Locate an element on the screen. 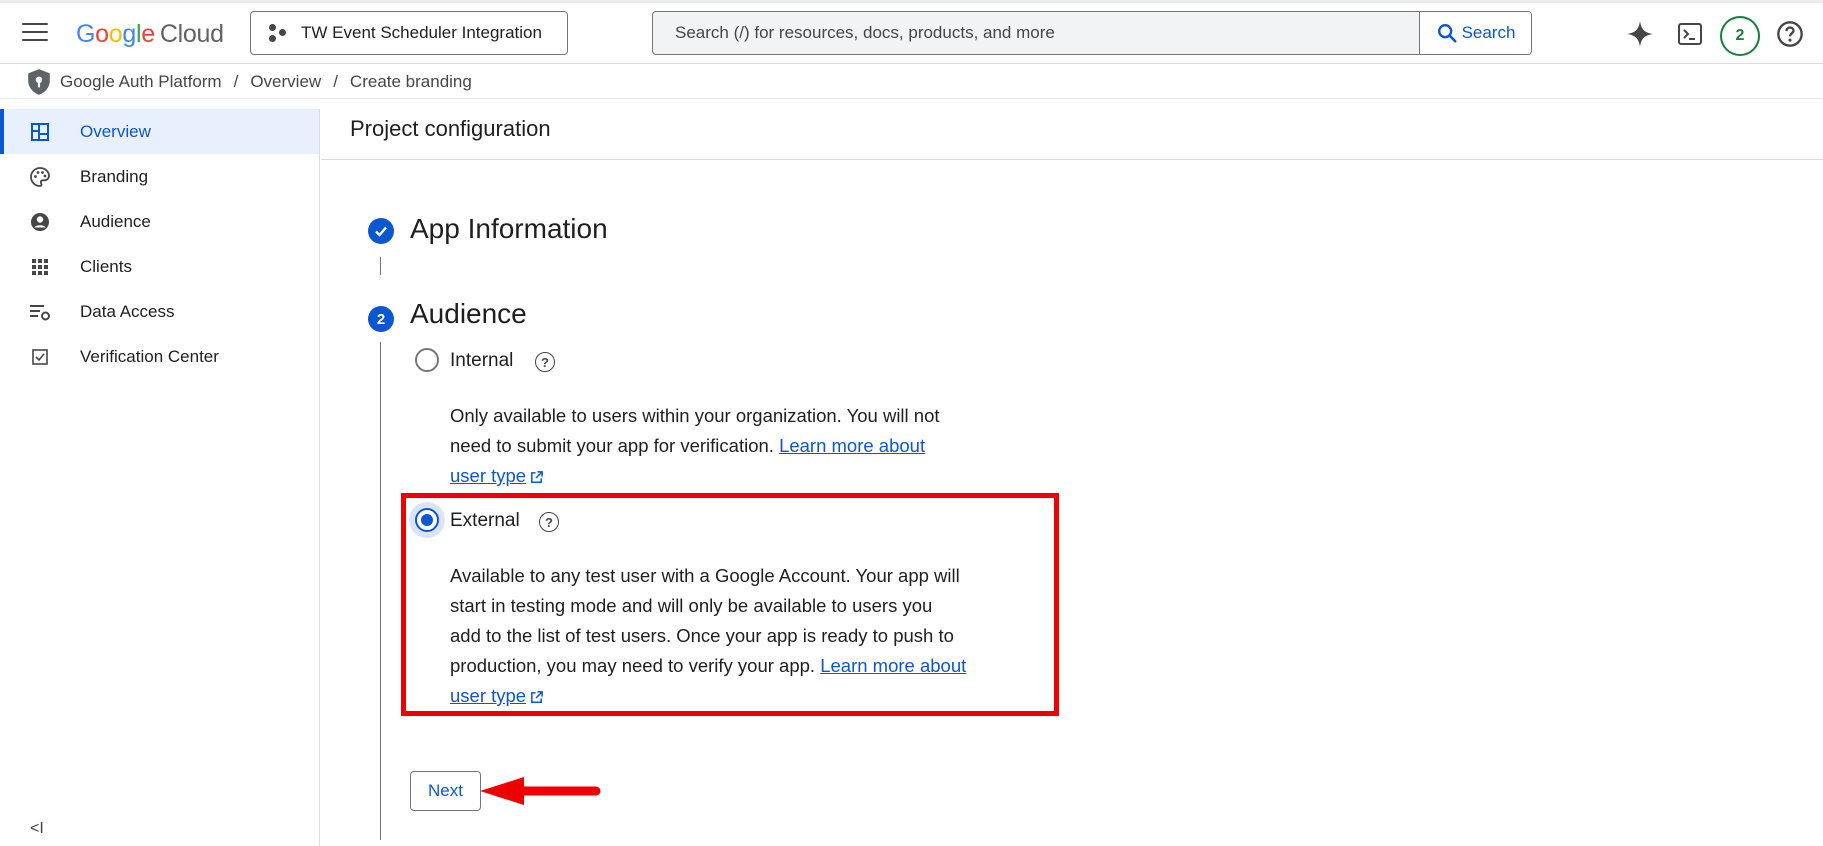  notifications-badge: 2 is located at coordinates (1740, 36).